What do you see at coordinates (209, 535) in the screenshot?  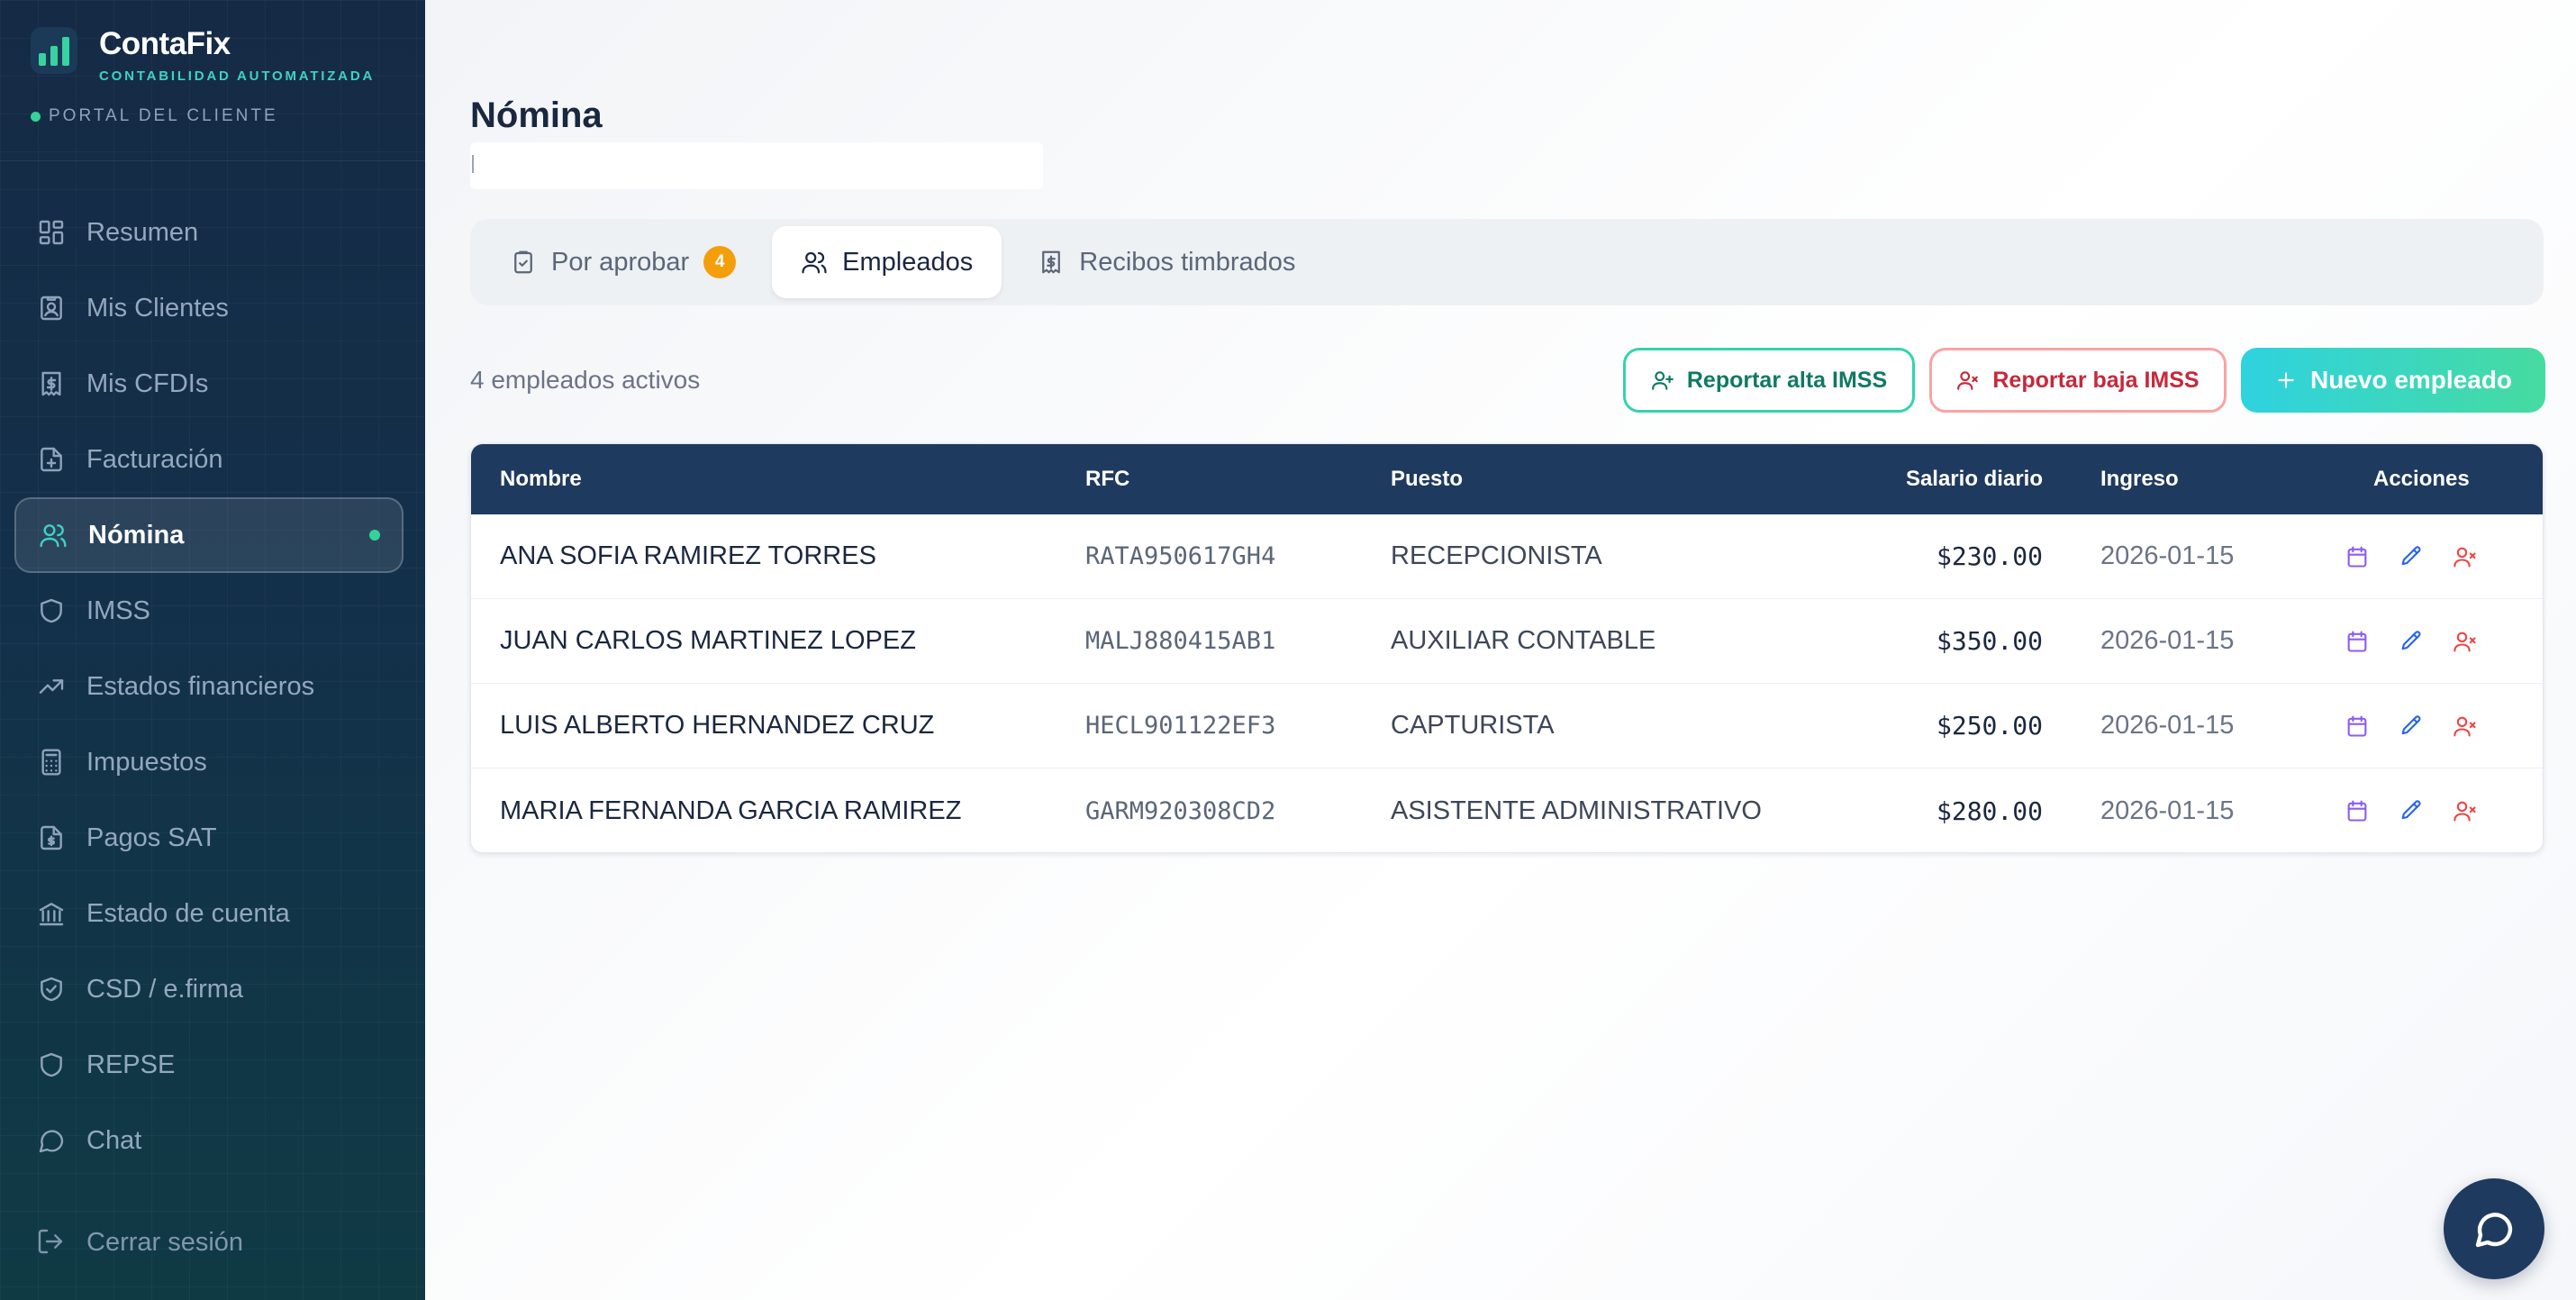 I see `sidebar-item-nomina: Nómina` at bounding box center [209, 535].